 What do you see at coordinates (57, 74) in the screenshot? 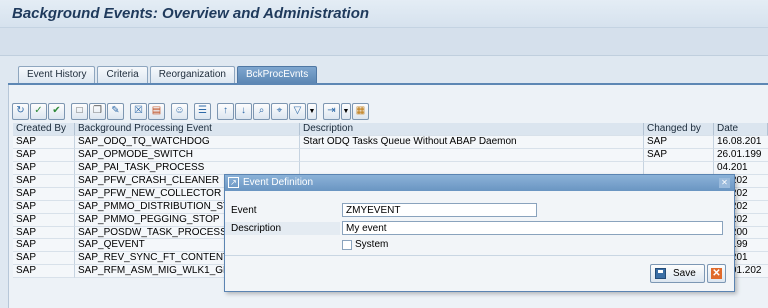
I see `tab-event-history: Event History` at bounding box center [57, 74].